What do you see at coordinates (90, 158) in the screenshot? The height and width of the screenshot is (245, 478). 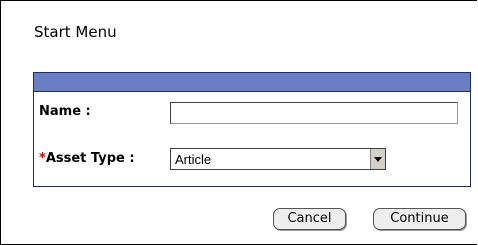 I see `asset-type-label-text: Asset Type :` at bounding box center [90, 158].